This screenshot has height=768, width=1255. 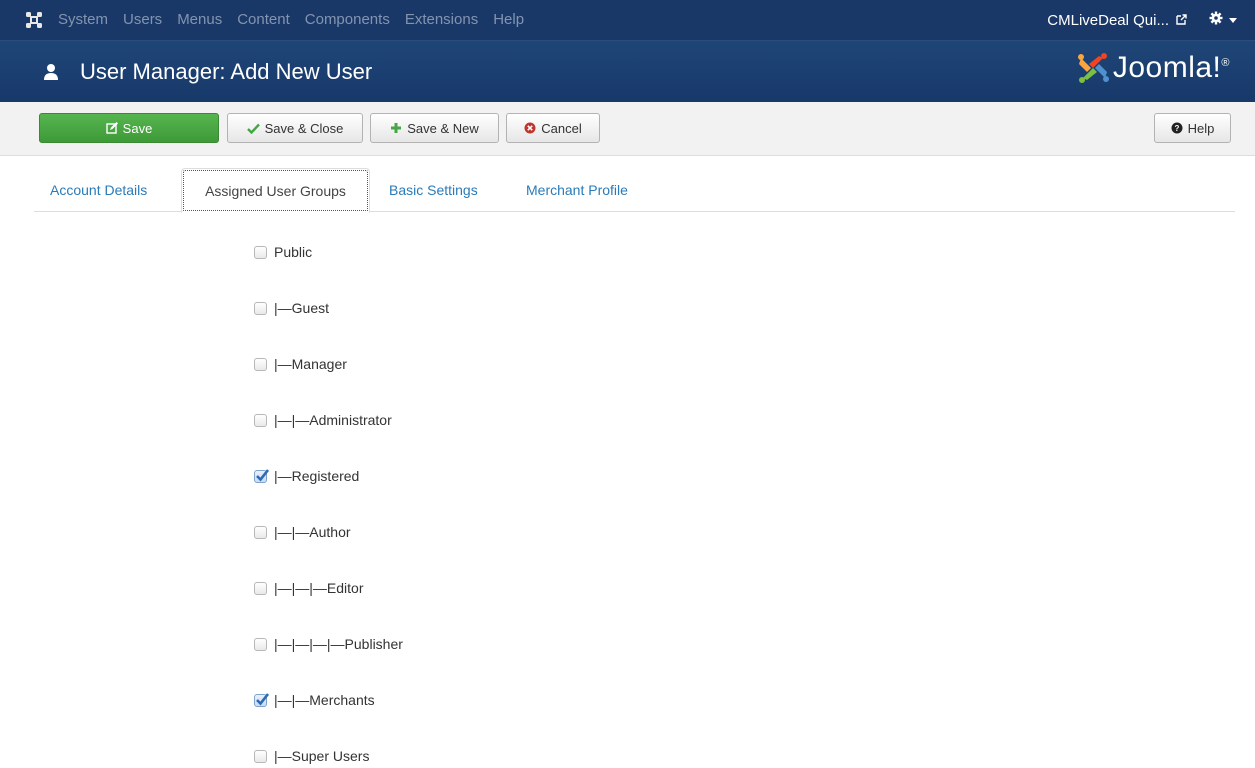 I want to click on help-label: Help, so click(x=1201, y=128).